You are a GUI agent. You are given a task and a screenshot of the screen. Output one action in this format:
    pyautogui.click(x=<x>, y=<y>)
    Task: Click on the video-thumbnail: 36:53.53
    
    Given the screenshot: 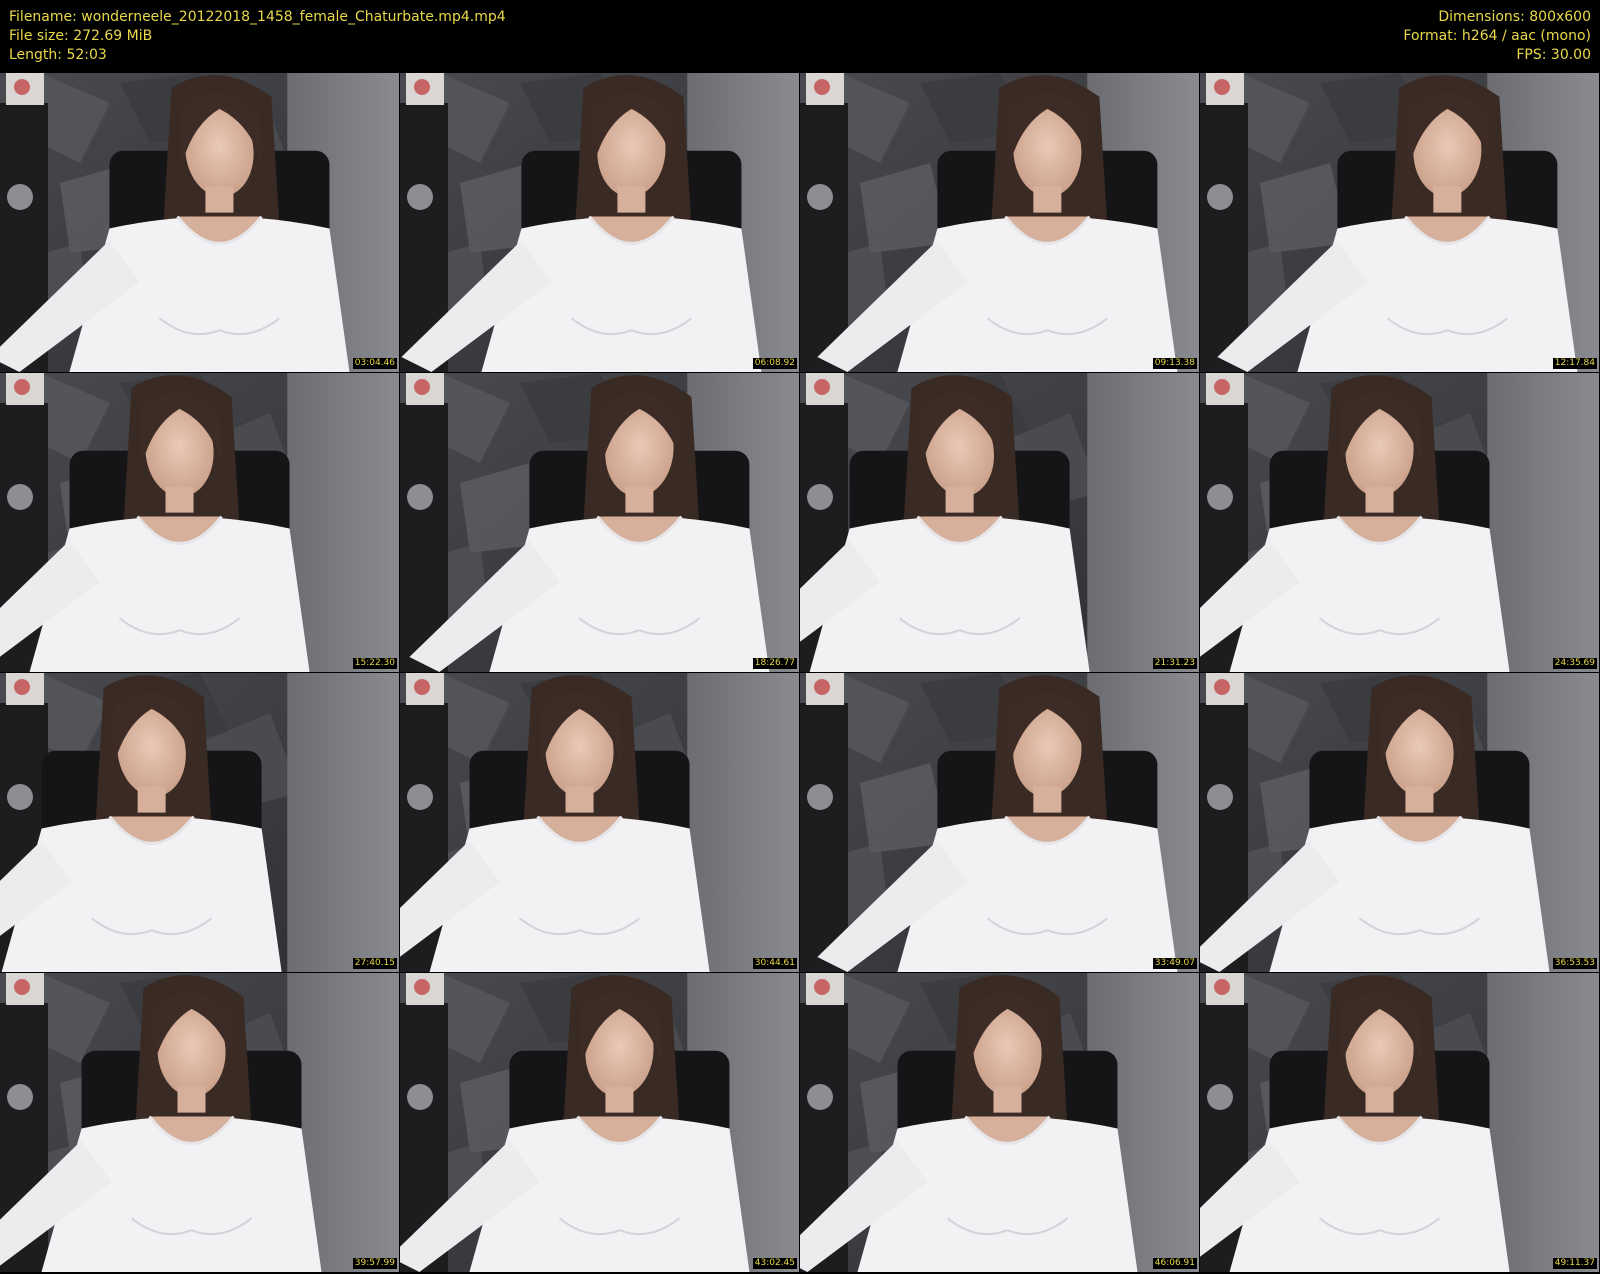 What is the action you would take?
    pyautogui.click(x=1399, y=822)
    